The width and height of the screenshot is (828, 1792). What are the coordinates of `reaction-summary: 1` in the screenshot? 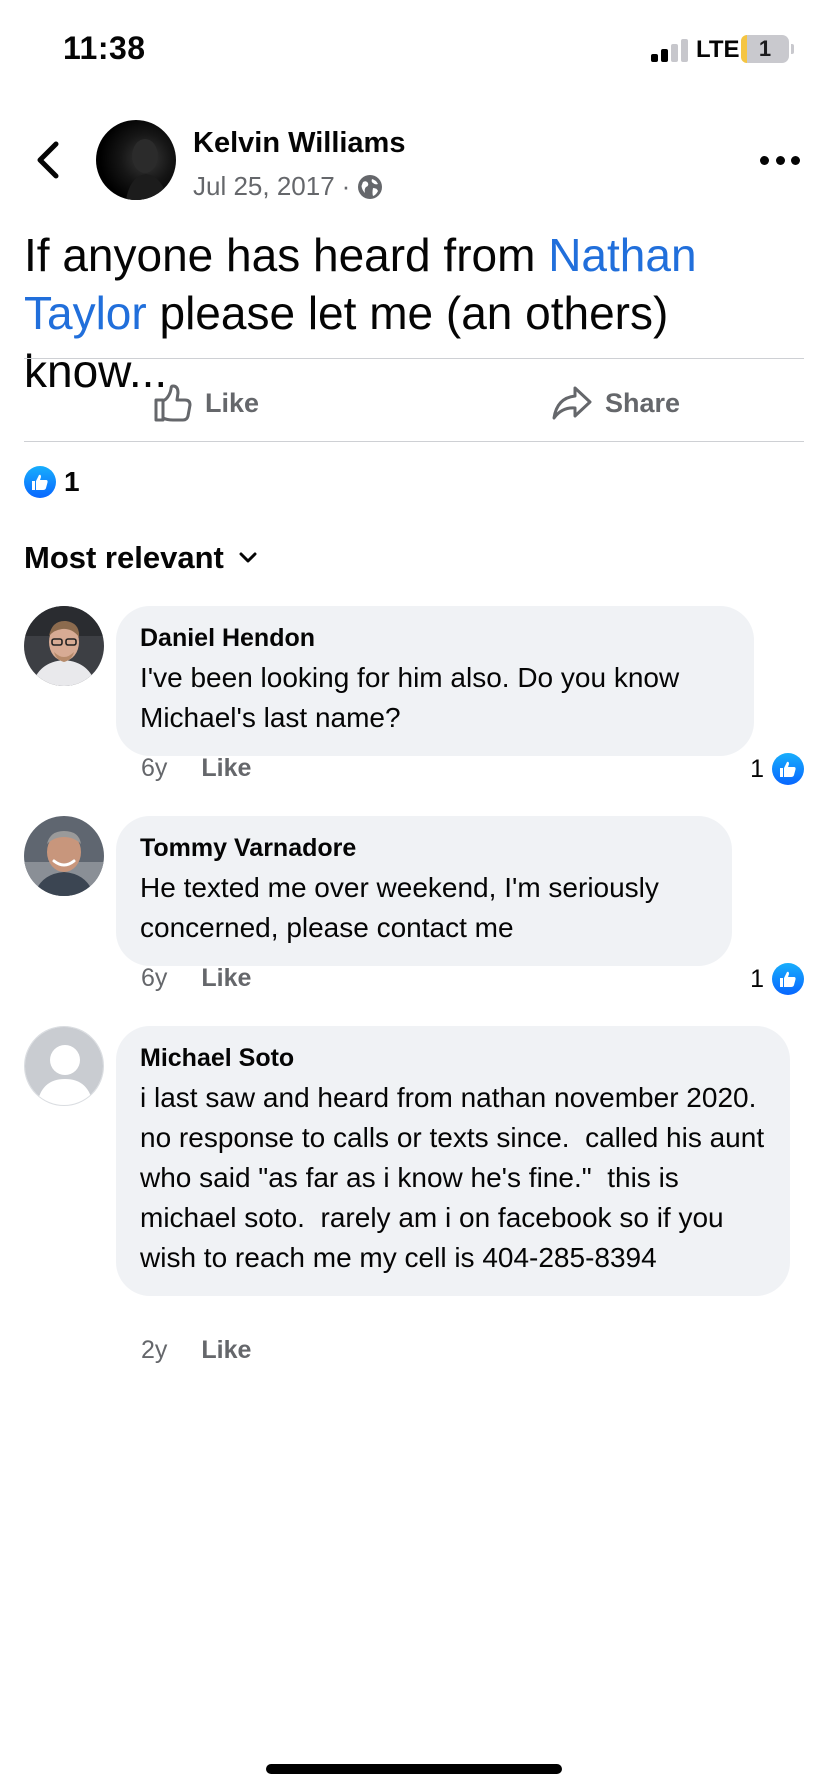 It's located at (52, 482).